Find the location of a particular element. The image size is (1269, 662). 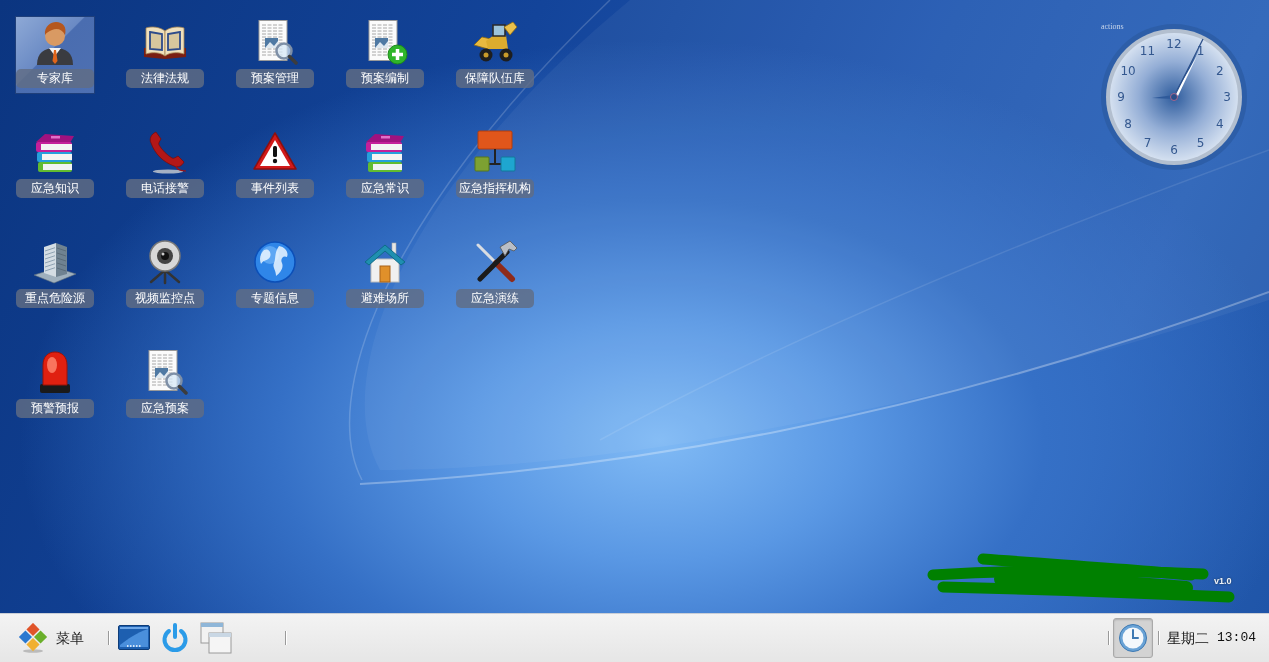

clock-numeral: 5 is located at coordinates (1200, 142).